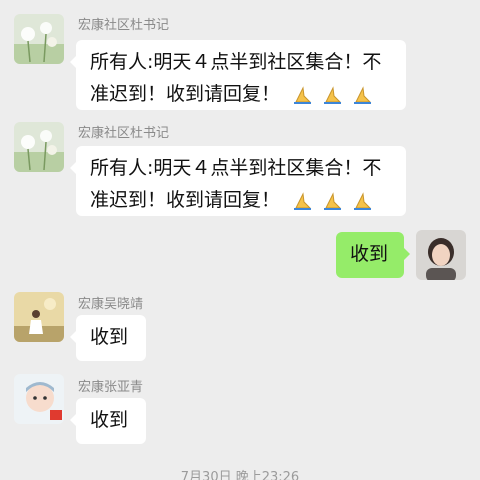  I want to click on sender-name: 宏康吴晓靖, so click(111, 304).